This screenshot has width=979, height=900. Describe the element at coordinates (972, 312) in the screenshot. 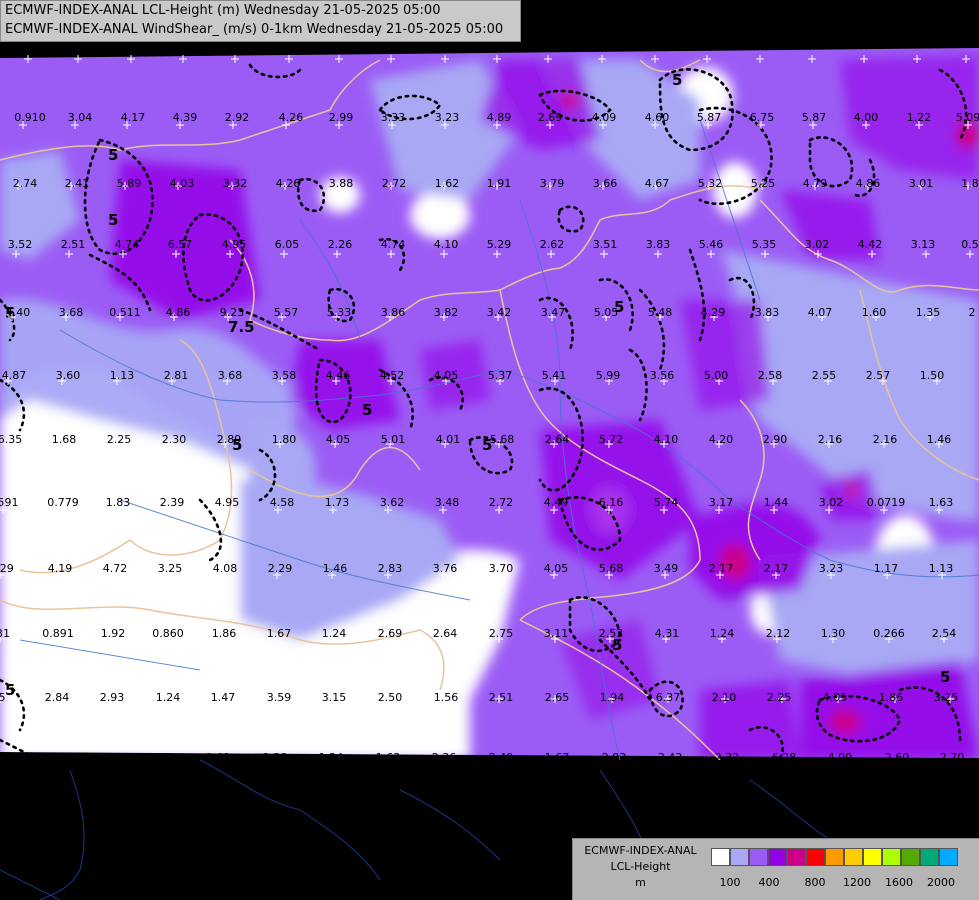

I see `grid-value-label: 2` at that location.